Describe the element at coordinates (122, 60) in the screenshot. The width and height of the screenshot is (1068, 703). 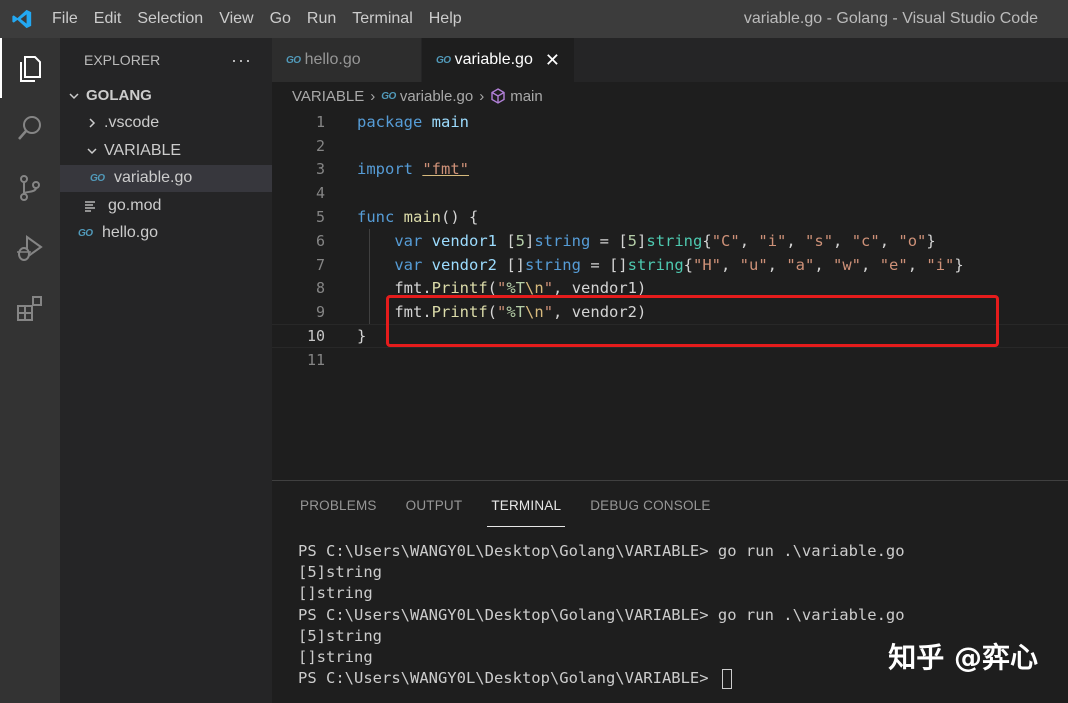
I see `explorer-title: EXPLORER` at that location.